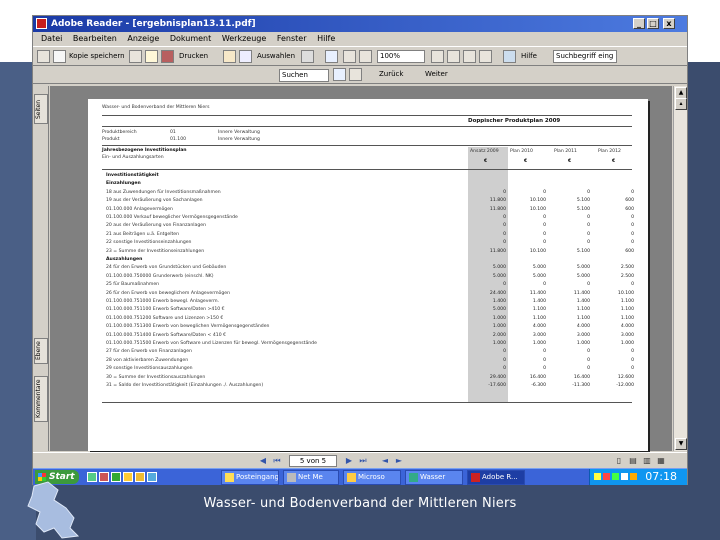  What do you see at coordinates (499, 335) in the screenshot?
I see `table-cell-value: 2.000` at bounding box center [499, 335].